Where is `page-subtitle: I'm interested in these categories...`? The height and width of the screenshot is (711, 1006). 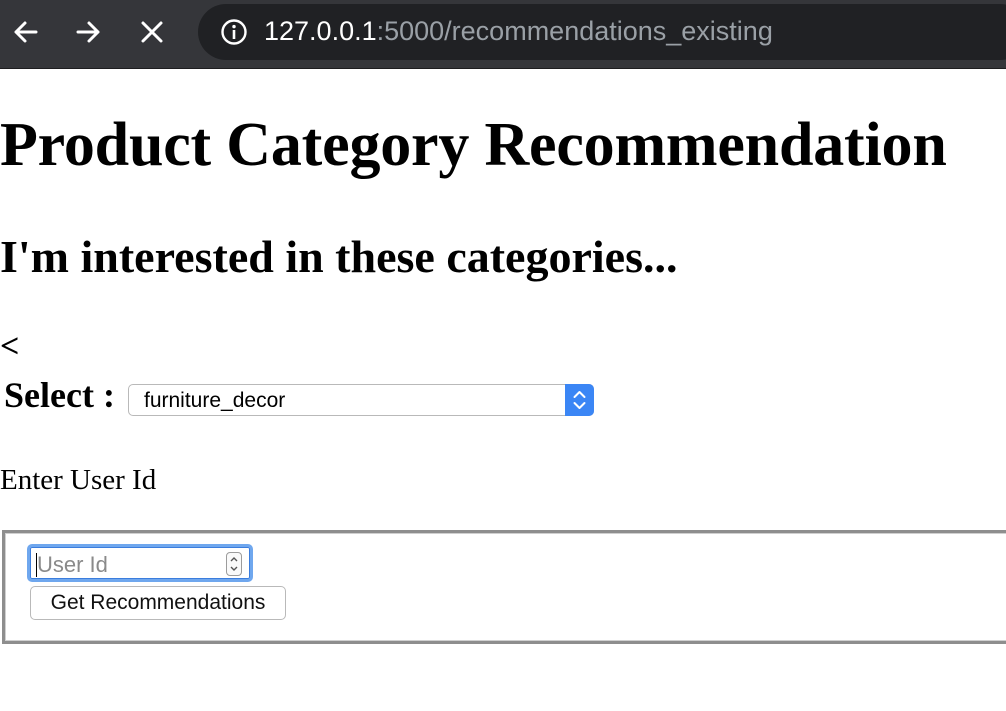 page-subtitle: I'm interested in these categories... is located at coordinates (339, 256).